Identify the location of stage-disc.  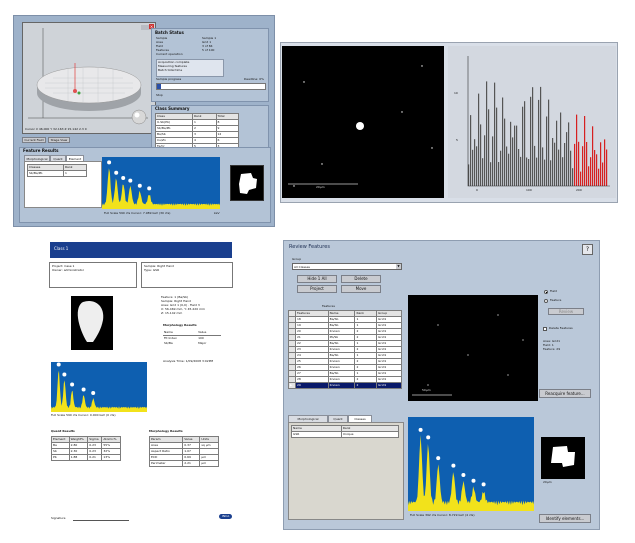
(88, 76).